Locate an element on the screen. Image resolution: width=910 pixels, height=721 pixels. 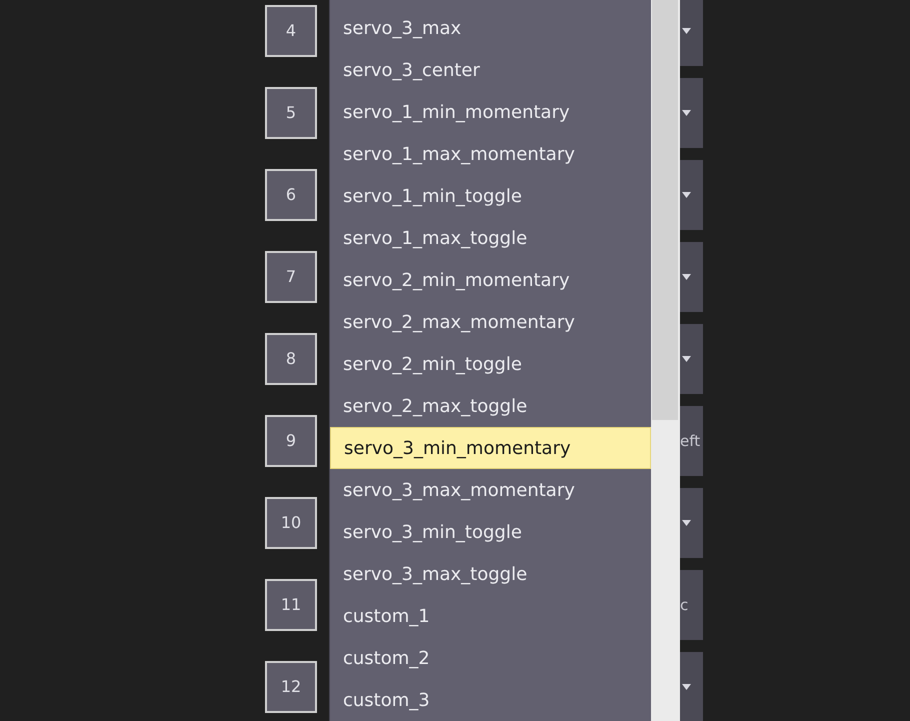
dropdown-option: servo_3_max_toggle is located at coordinates (490, 574).